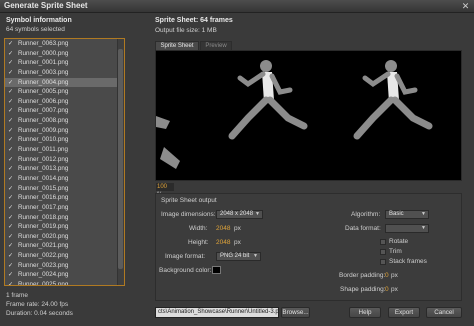 This screenshot has height=326, width=474. Describe the element at coordinates (237, 6) in the screenshot. I see `title-bar: Generate Sprite Sheet ✕` at that location.